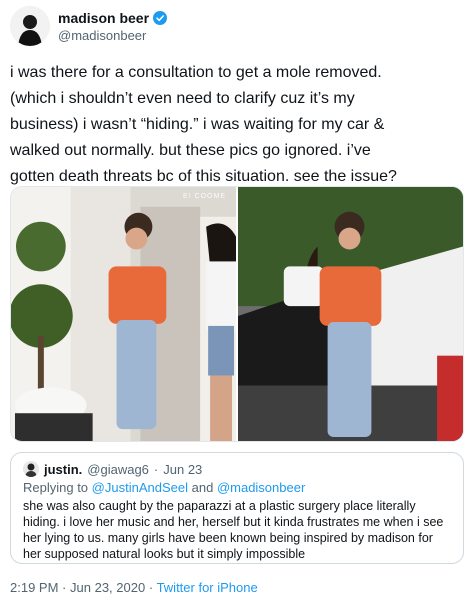 The height and width of the screenshot is (602, 474). What do you see at coordinates (56, 487) in the screenshot?
I see `replying-prefix: Replying to` at bounding box center [56, 487].